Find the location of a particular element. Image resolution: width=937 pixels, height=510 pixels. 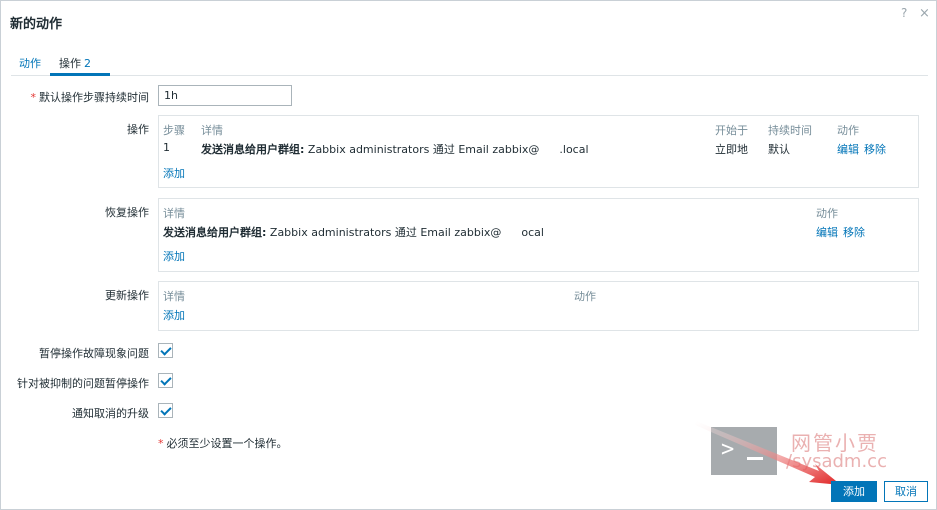

required-note-text: 必须至少设置一个操作。 is located at coordinates (227, 443).